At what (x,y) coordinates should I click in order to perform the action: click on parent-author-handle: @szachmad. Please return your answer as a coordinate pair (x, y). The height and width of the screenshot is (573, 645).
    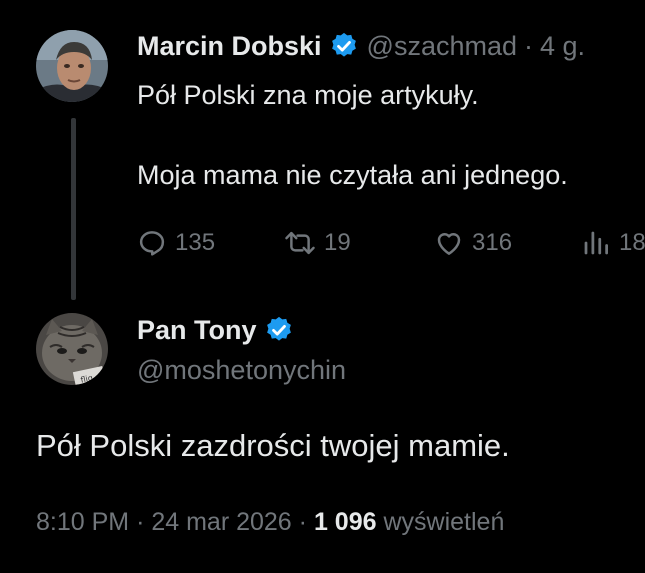
    Looking at the image, I should click on (442, 46).